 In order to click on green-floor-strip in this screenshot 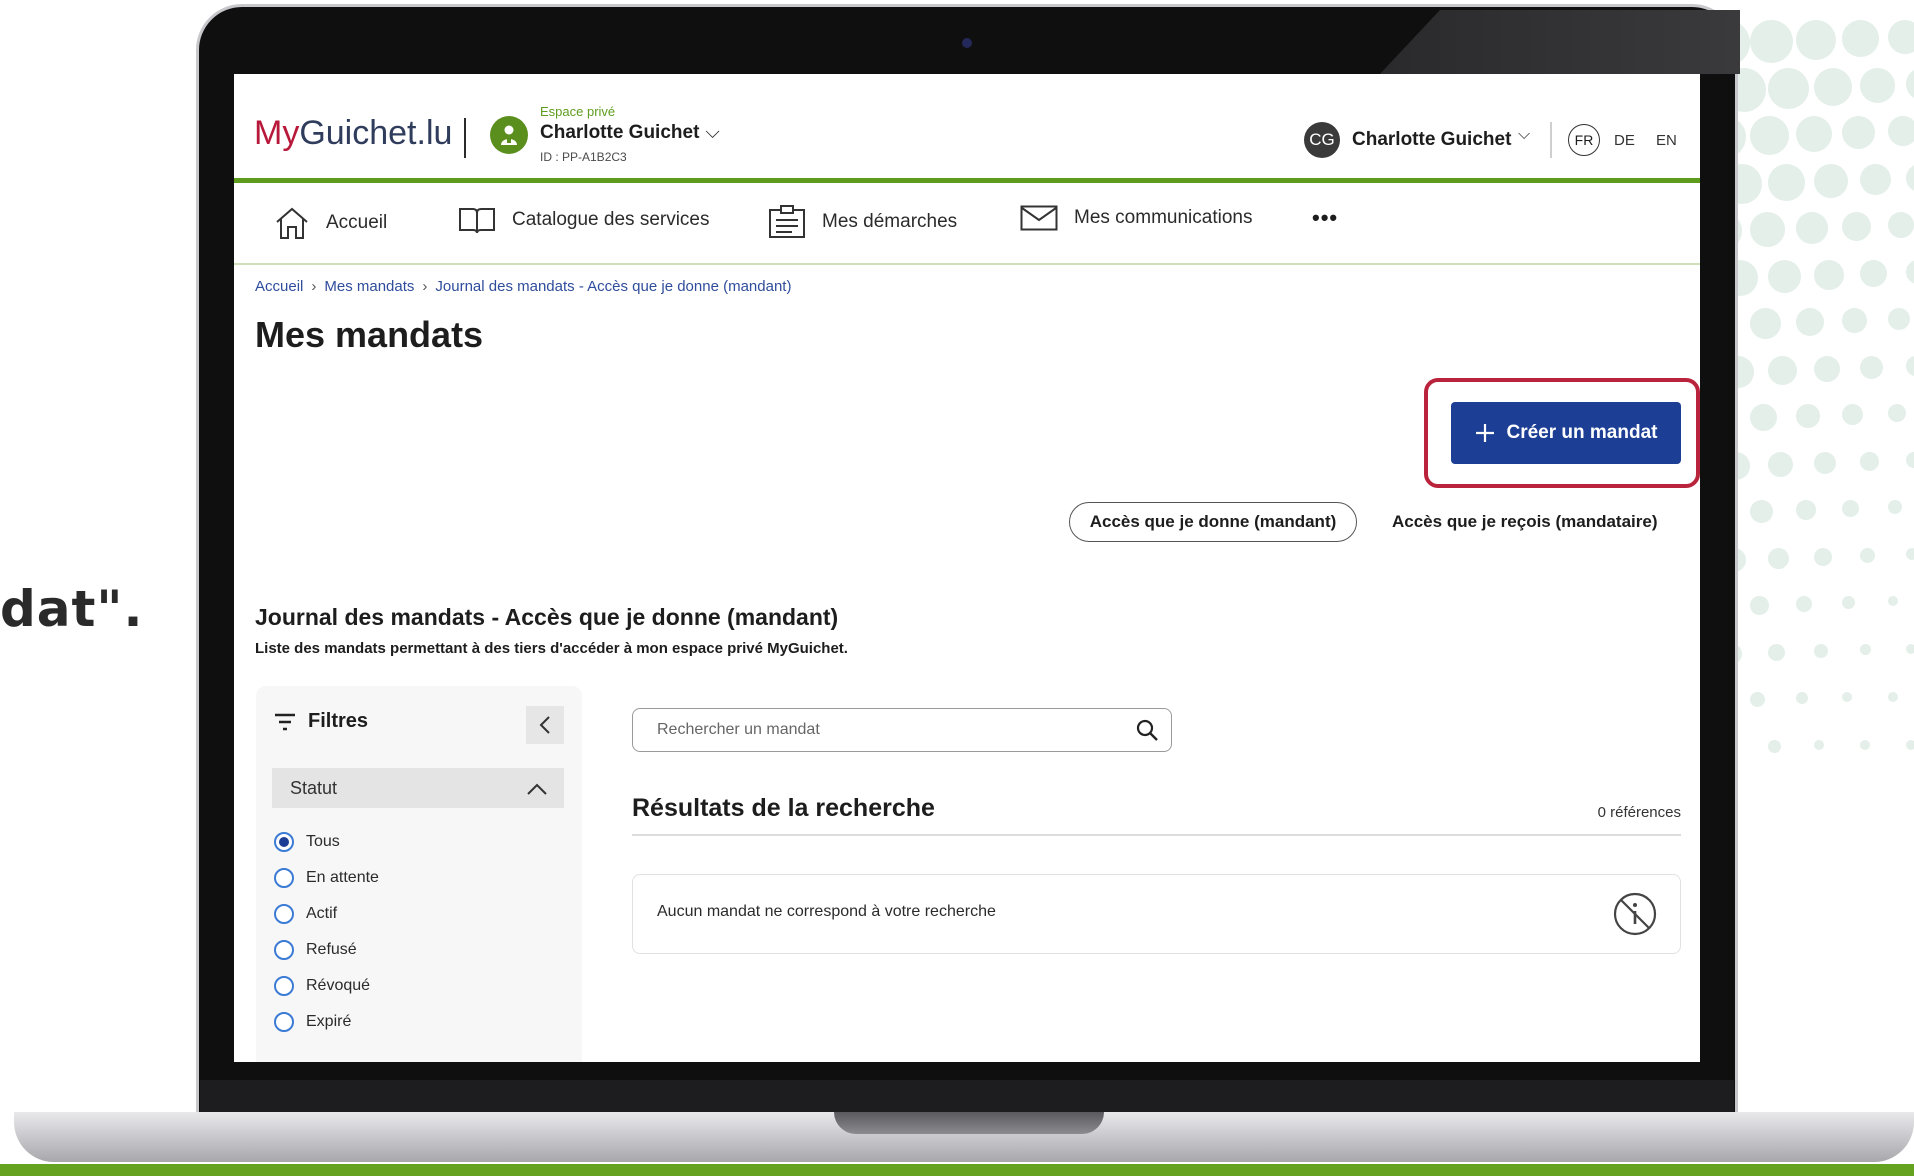, I will do `click(957, 1170)`.